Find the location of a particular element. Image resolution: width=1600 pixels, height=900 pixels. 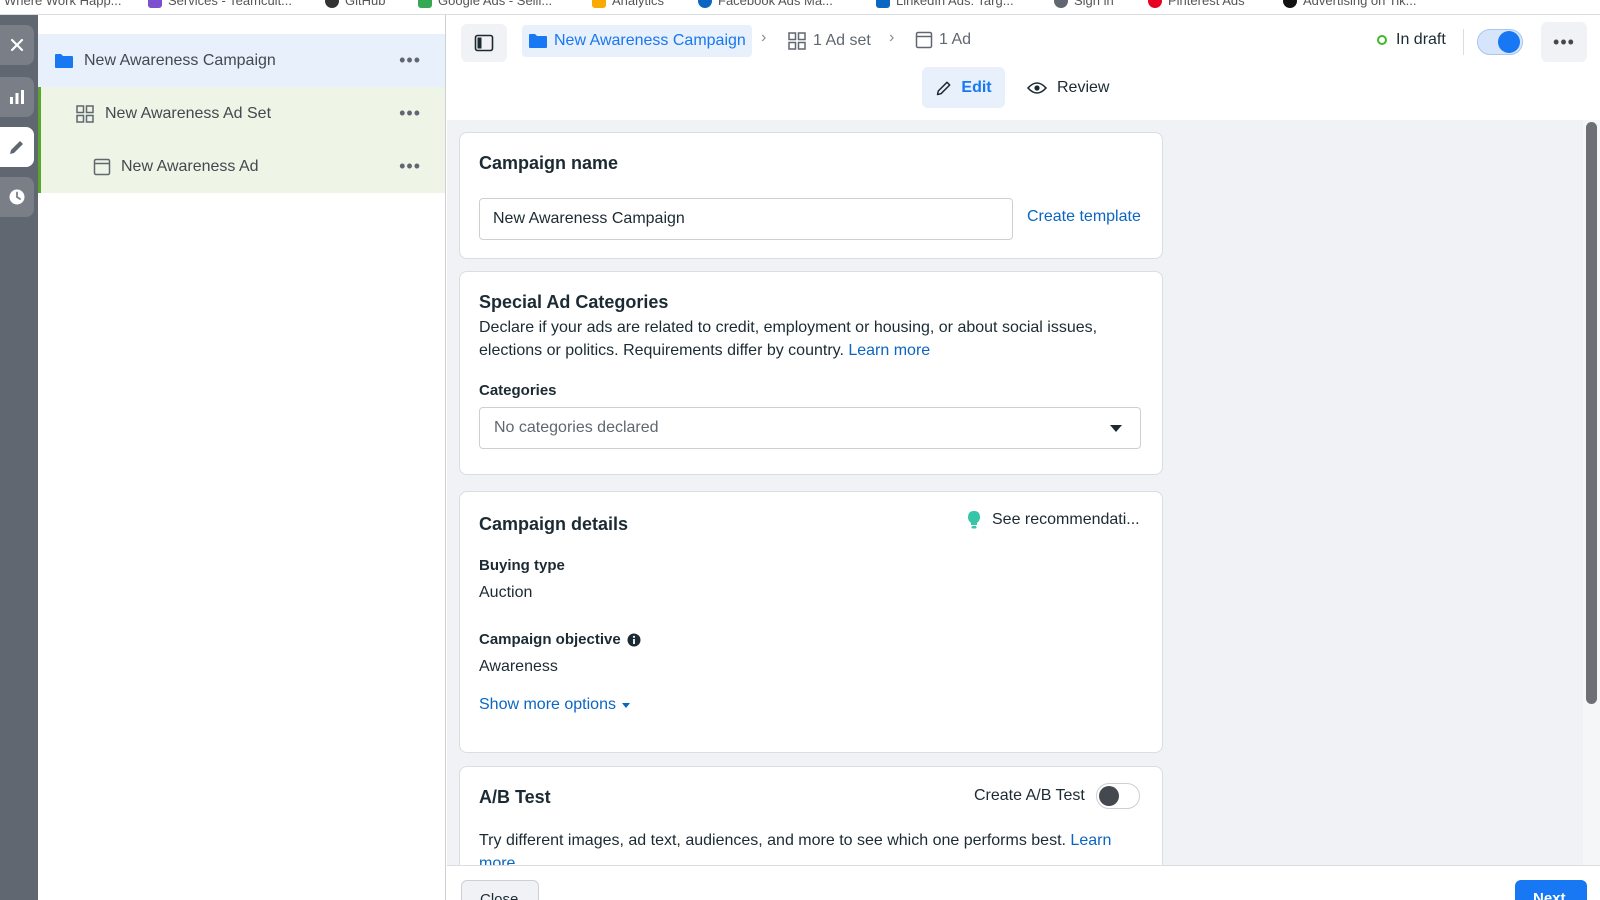

github-icon is located at coordinates (332, 4).